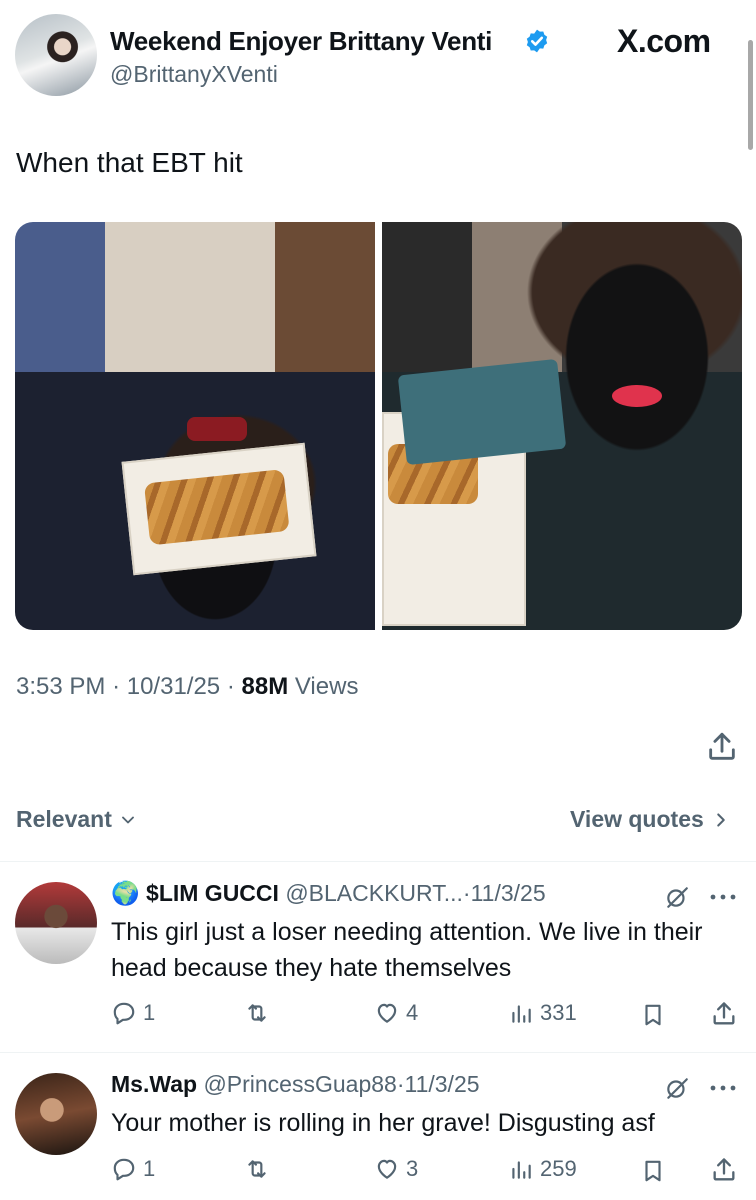 Image resolution: width=756 pixels, height=1200 pixels. What do you see at coordinates (482, 412) in the screenshot?
I see `mouse-pad` at bounding box center [482, 412].